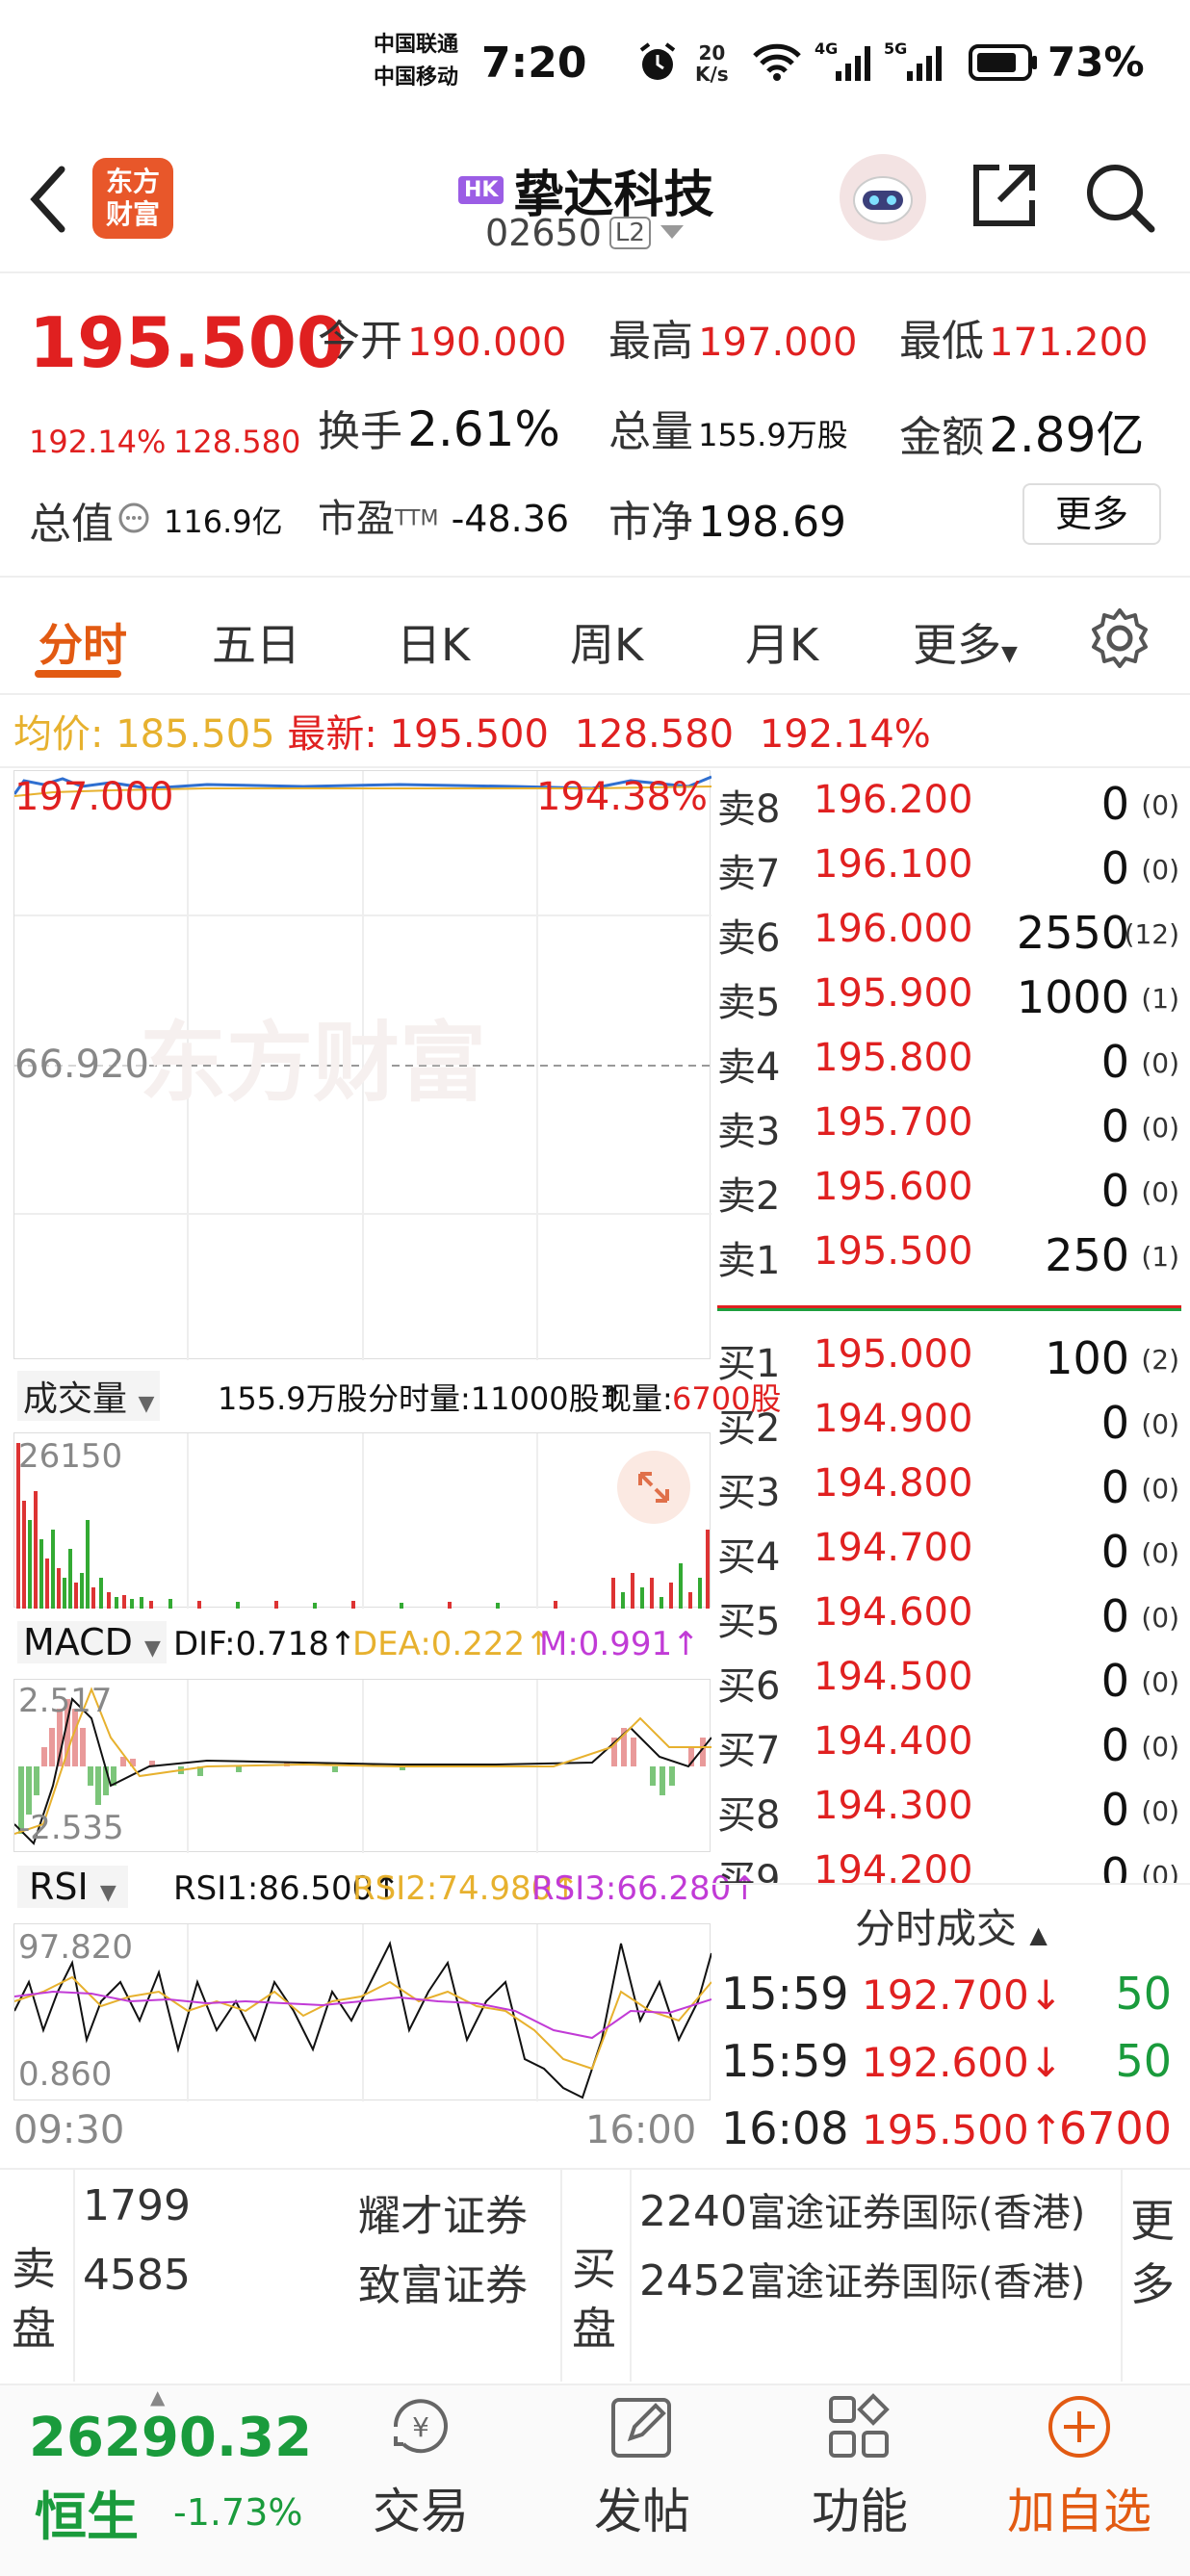 The image size is (1190, 2576). I want to click on bid-row: 买2 194.900 0 (0), so click(948, 1429).